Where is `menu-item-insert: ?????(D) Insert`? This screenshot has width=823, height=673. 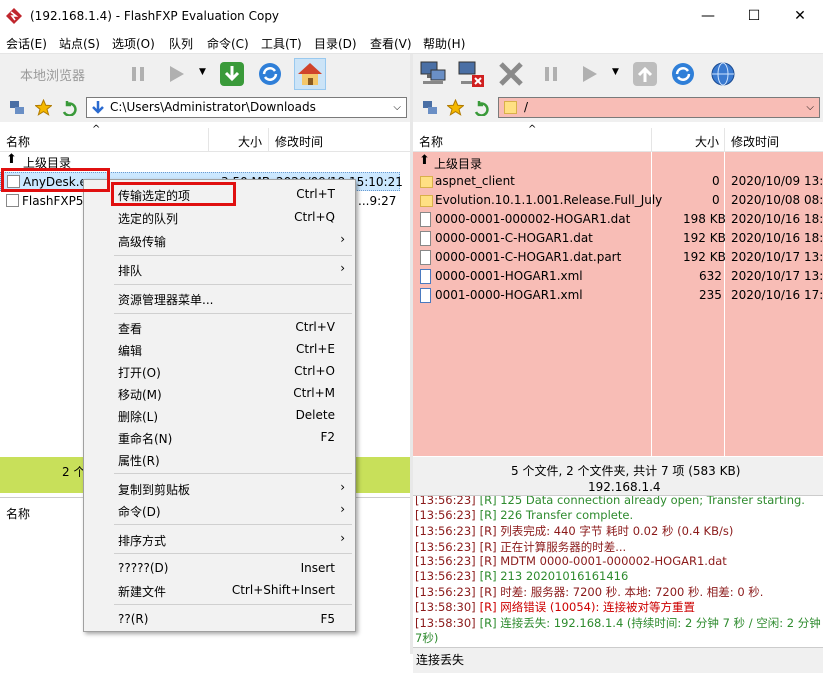
menu-item-insert: ?????(D) Insert is located at coordinates (219, 568).